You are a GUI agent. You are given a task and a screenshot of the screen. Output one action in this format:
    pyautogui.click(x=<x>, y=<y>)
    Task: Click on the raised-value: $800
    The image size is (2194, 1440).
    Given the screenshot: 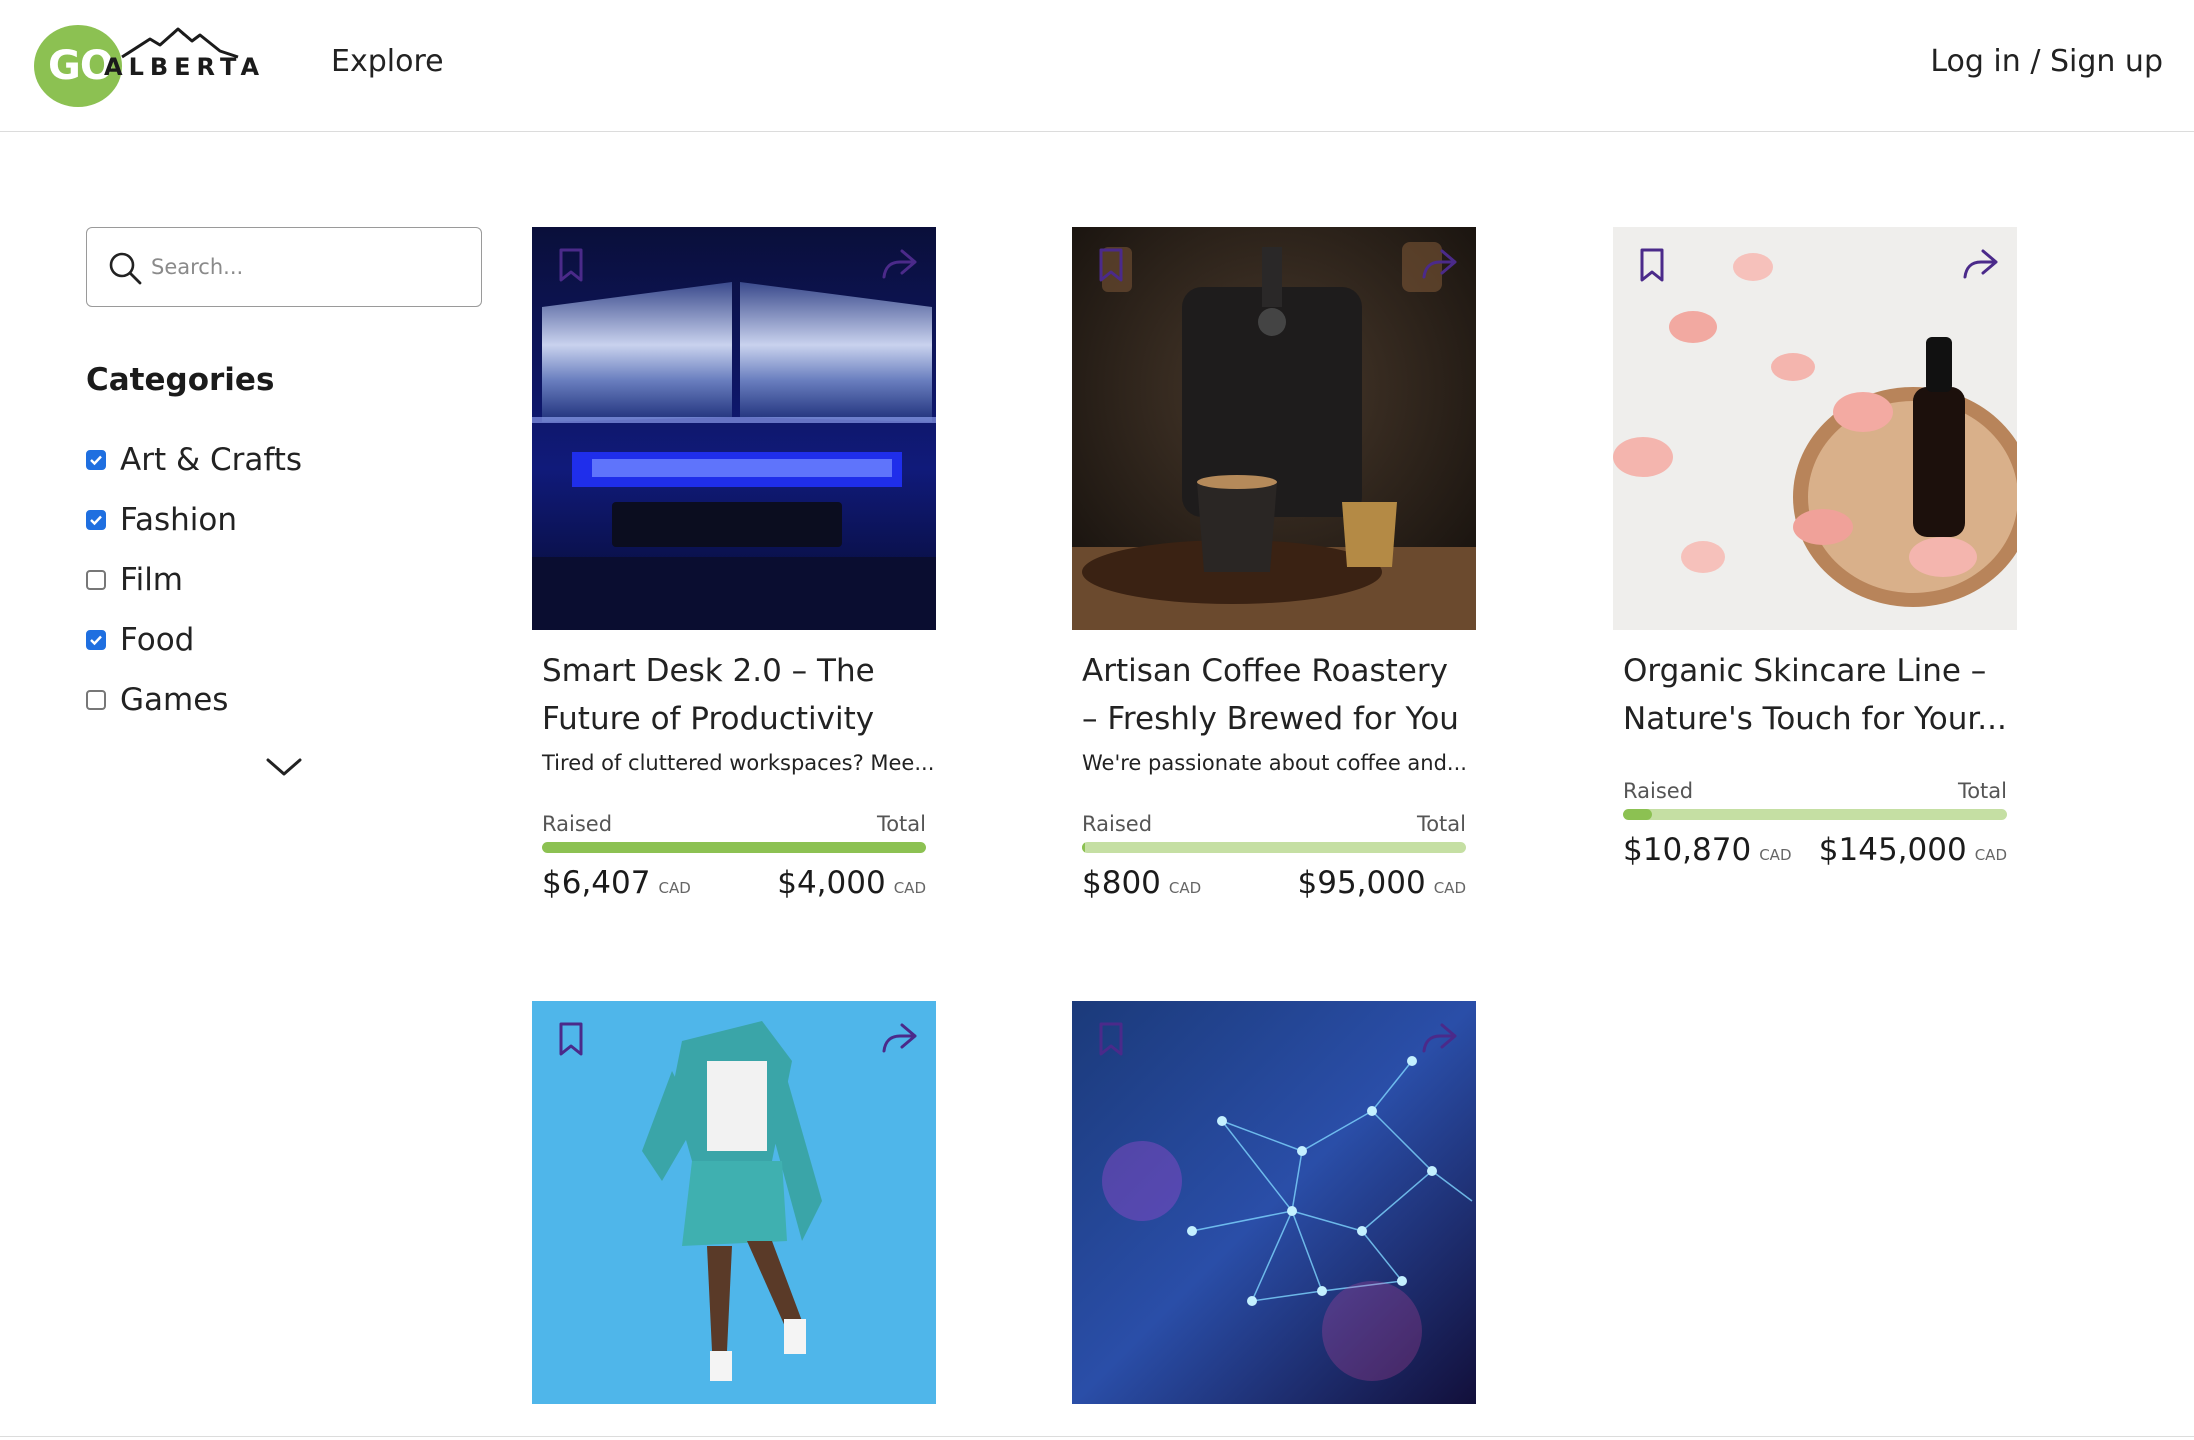 What is the action you would take?
    pyautogui.click(x=1121, y=883)
    